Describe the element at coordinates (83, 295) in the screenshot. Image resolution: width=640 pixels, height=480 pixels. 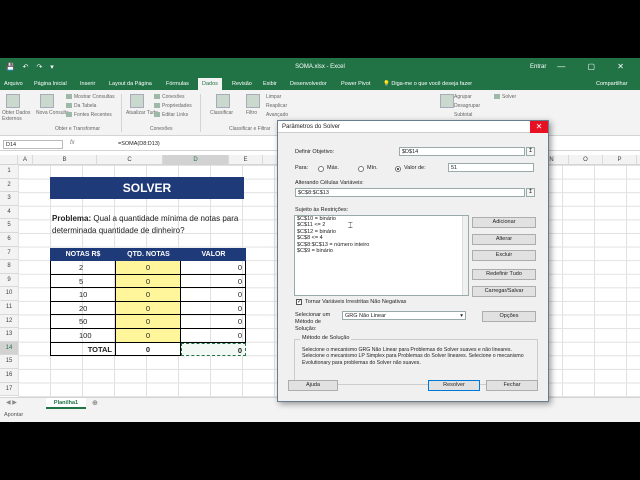
I see `table-cell-nota: 10` at that location.